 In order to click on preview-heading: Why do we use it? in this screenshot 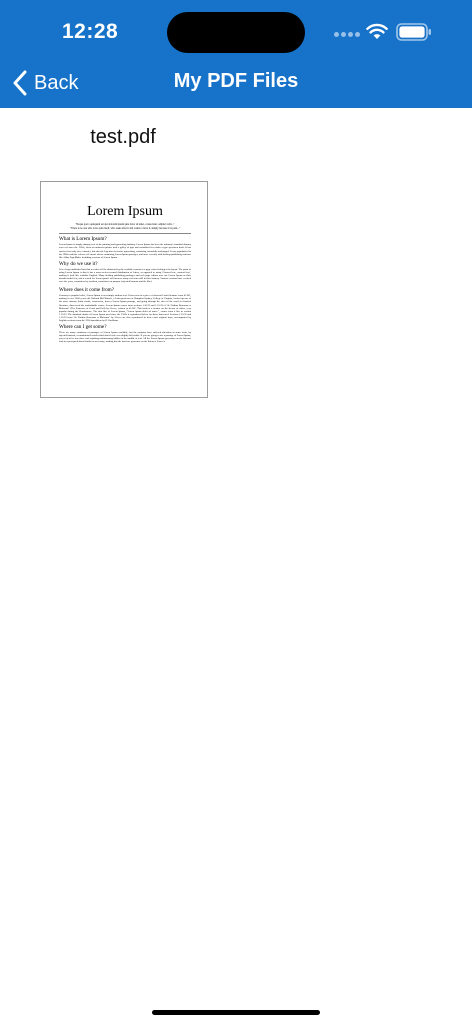, I will do `click(78, 263)`.